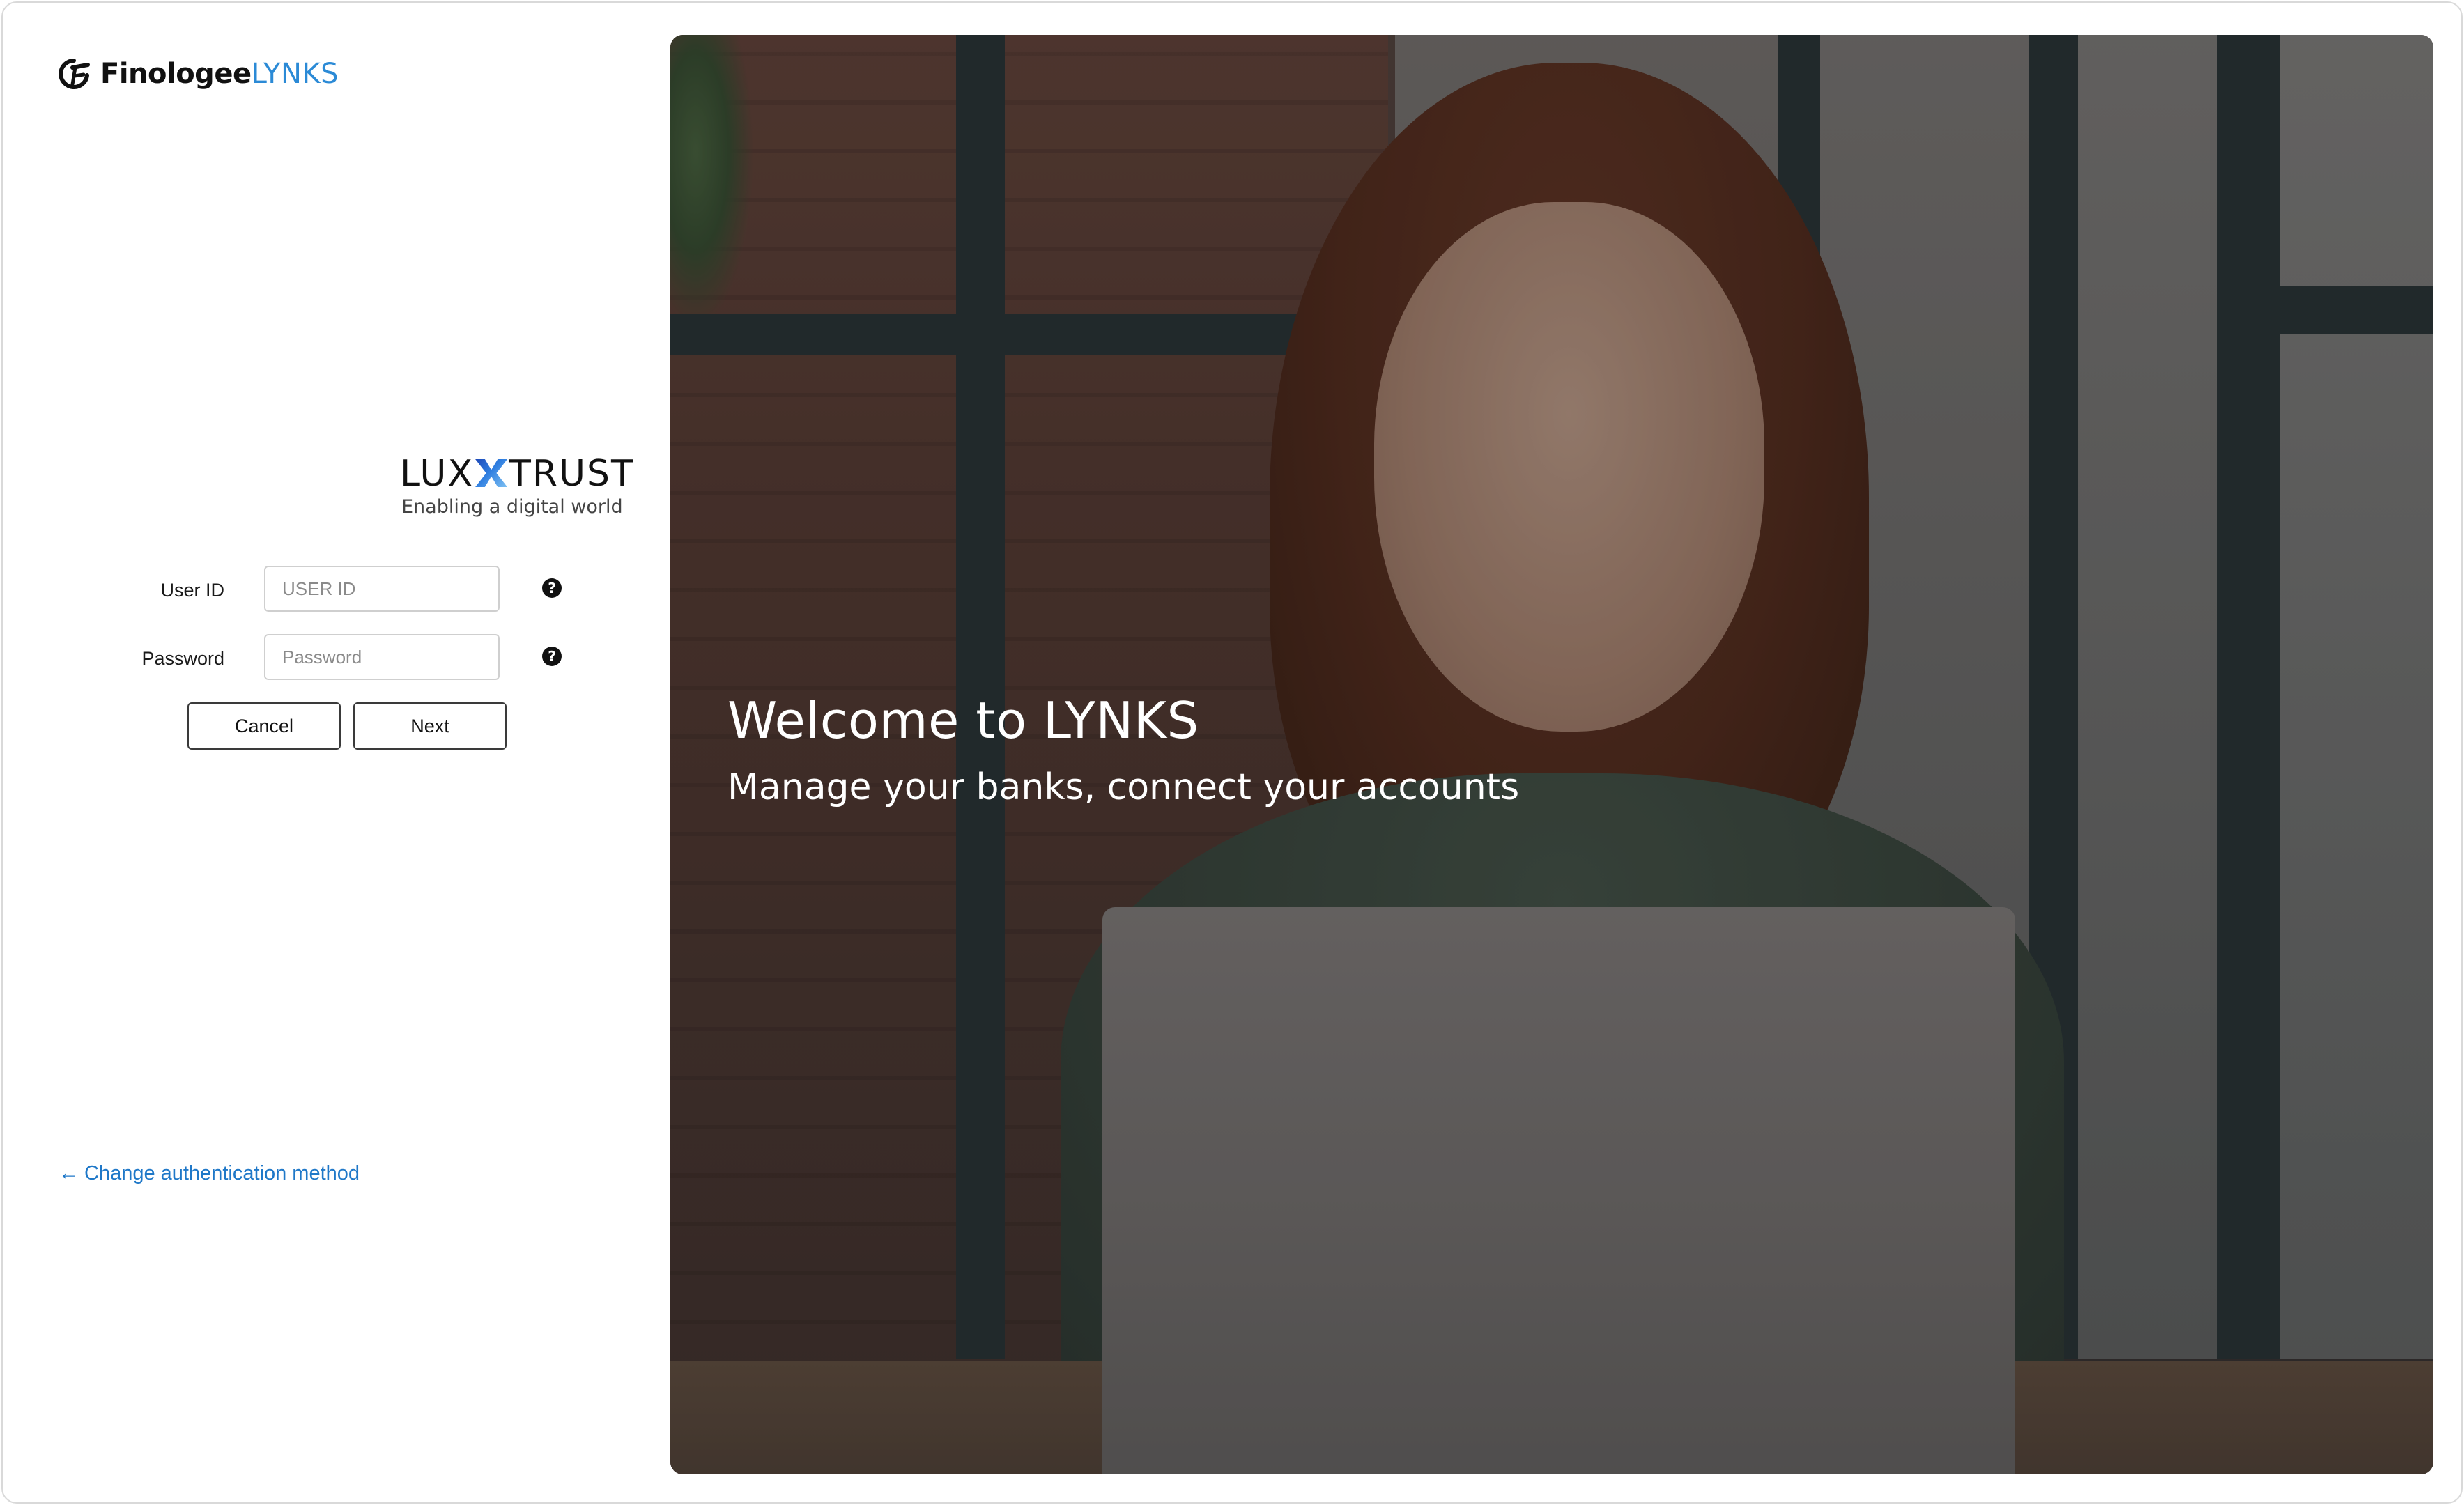 Image resolution: width=2464 pixels, height=1505 pixels. What do you see at coordinates (69, 1173) in the screenshot?
I see `arrow-left-icon: ←` at bounding box center [69, 1173].